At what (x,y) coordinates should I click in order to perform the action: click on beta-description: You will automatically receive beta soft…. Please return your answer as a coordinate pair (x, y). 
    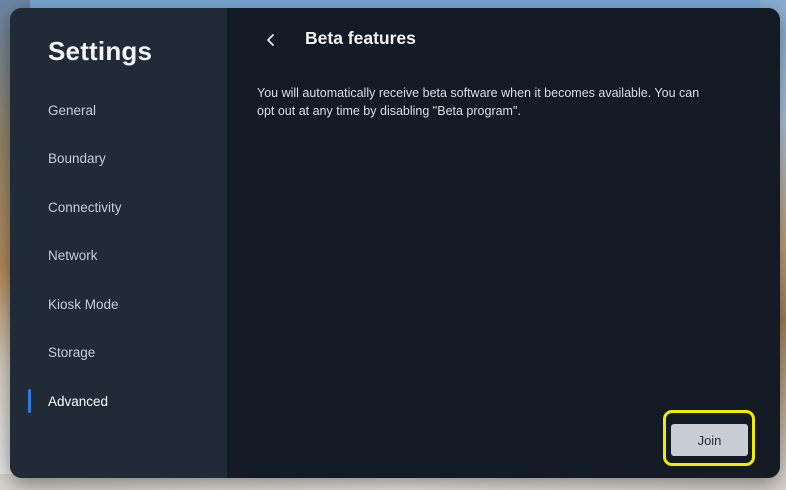
    Looking at the image, I should click on (478, 102).